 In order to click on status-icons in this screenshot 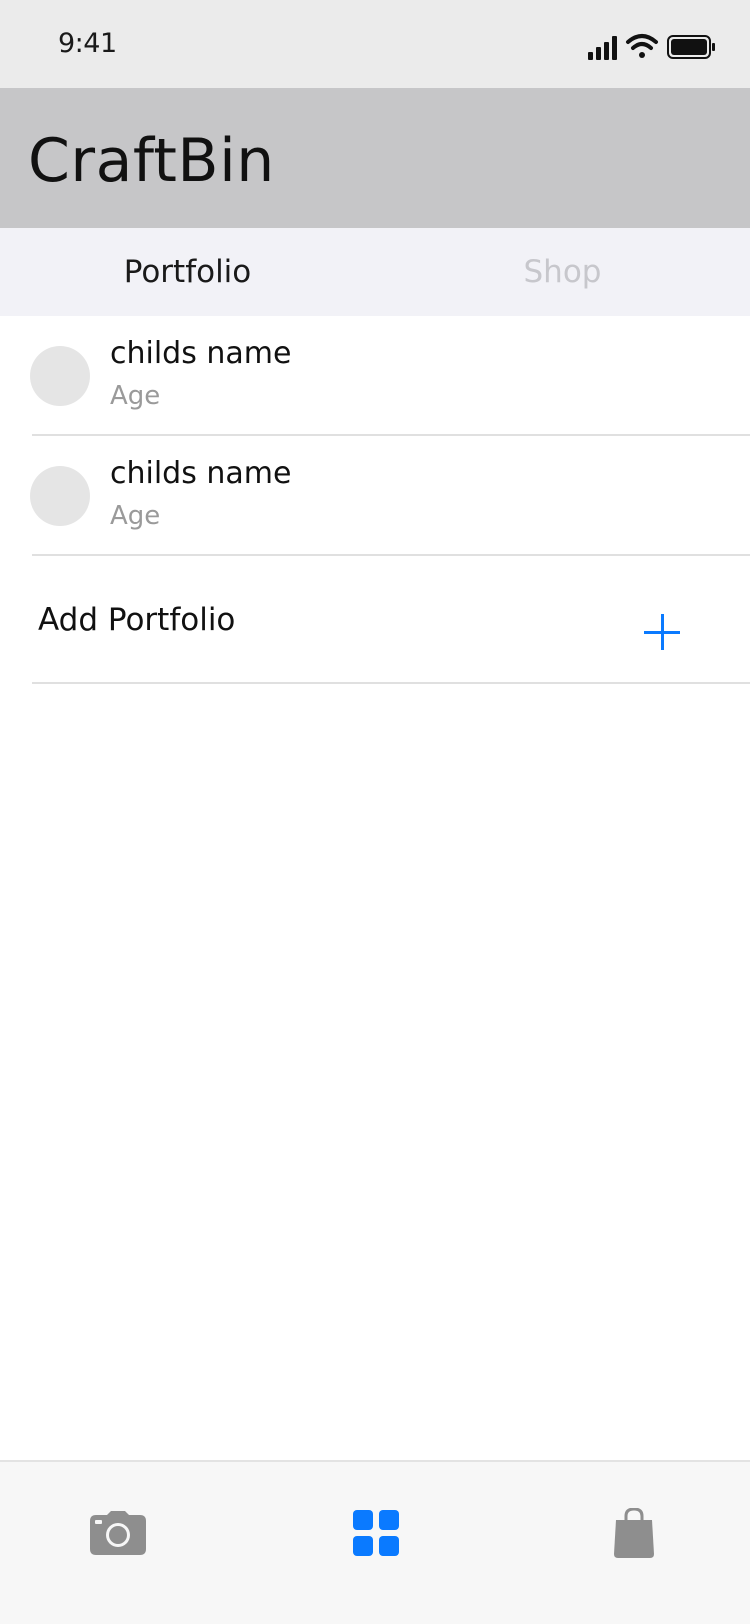, I will do `click(650, 46)`.